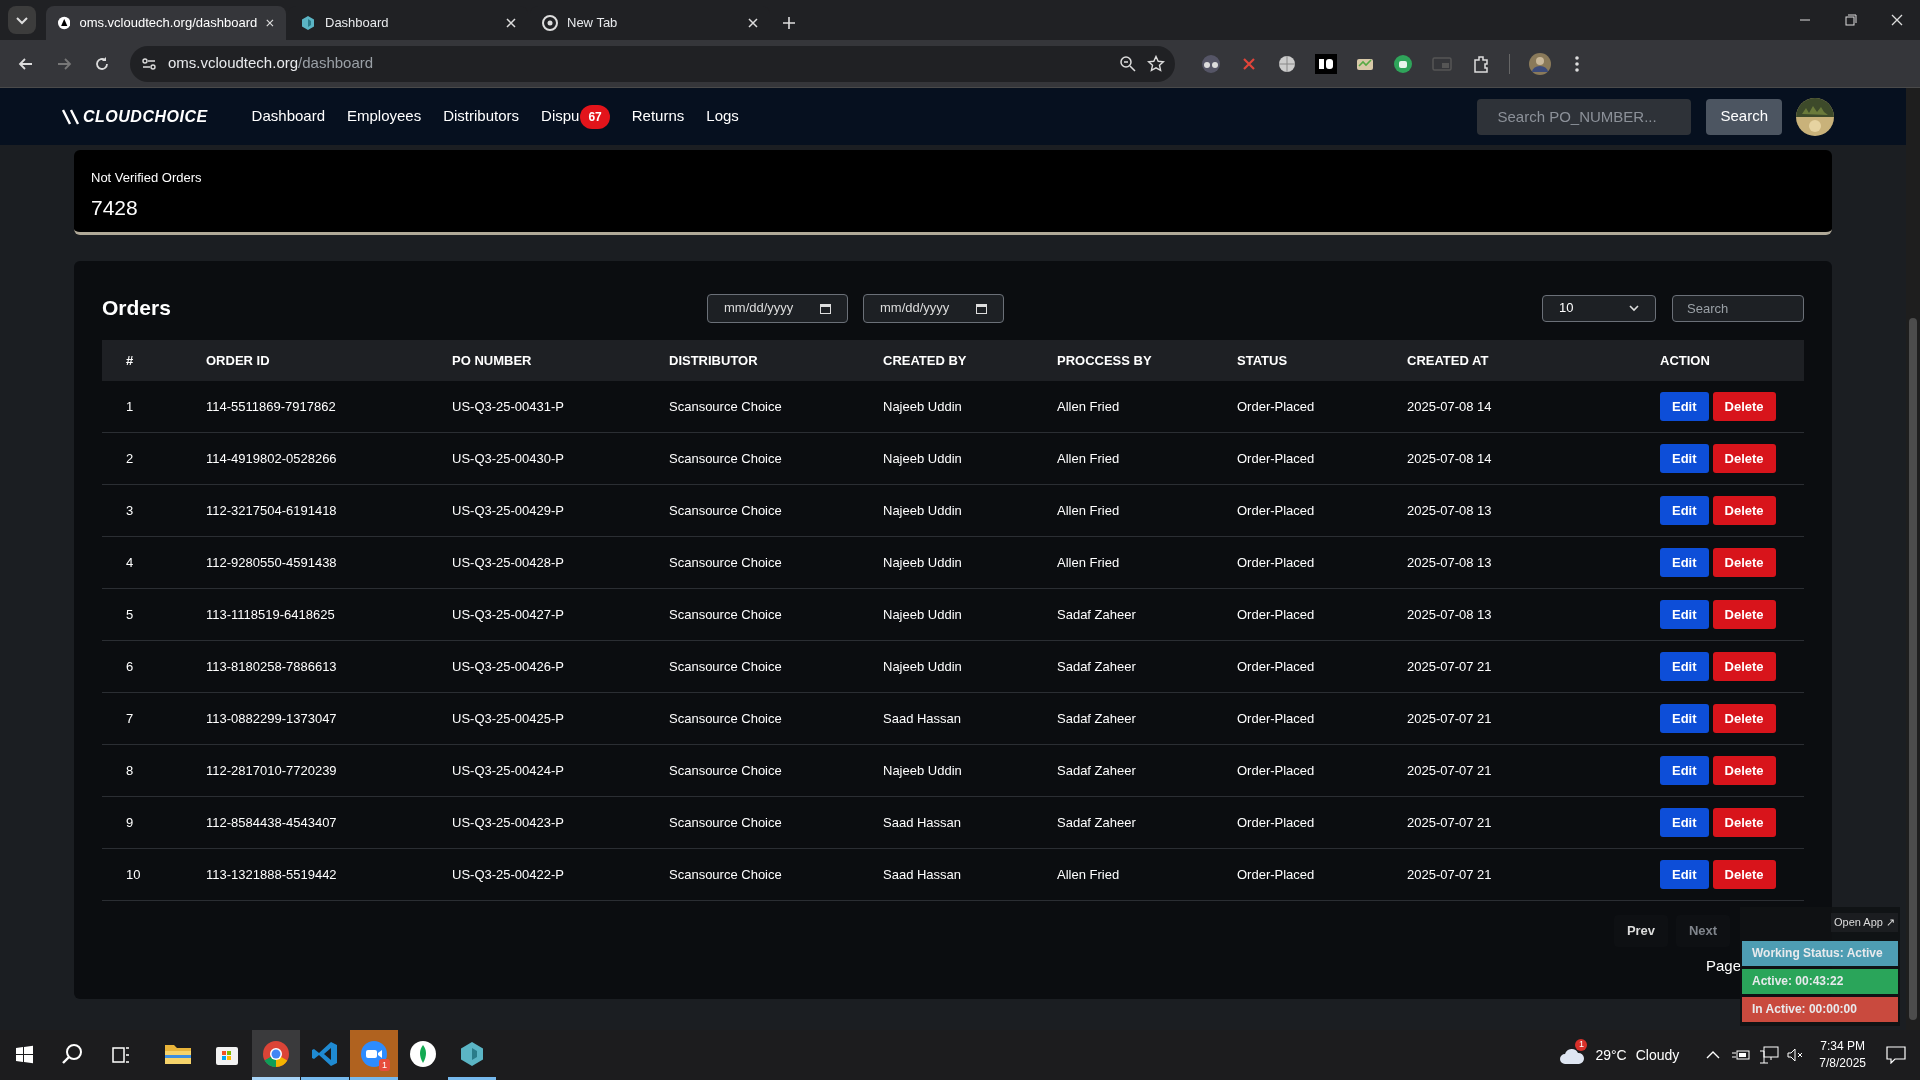  I want to click on chevron-up-icon, so click(1713, 1055).